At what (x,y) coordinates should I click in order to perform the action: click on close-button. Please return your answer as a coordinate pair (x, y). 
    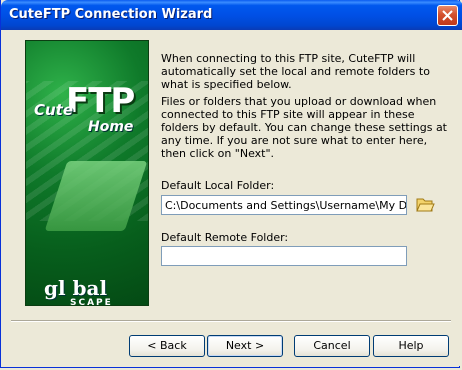
    Looking at the image, I should click on (447, 15).